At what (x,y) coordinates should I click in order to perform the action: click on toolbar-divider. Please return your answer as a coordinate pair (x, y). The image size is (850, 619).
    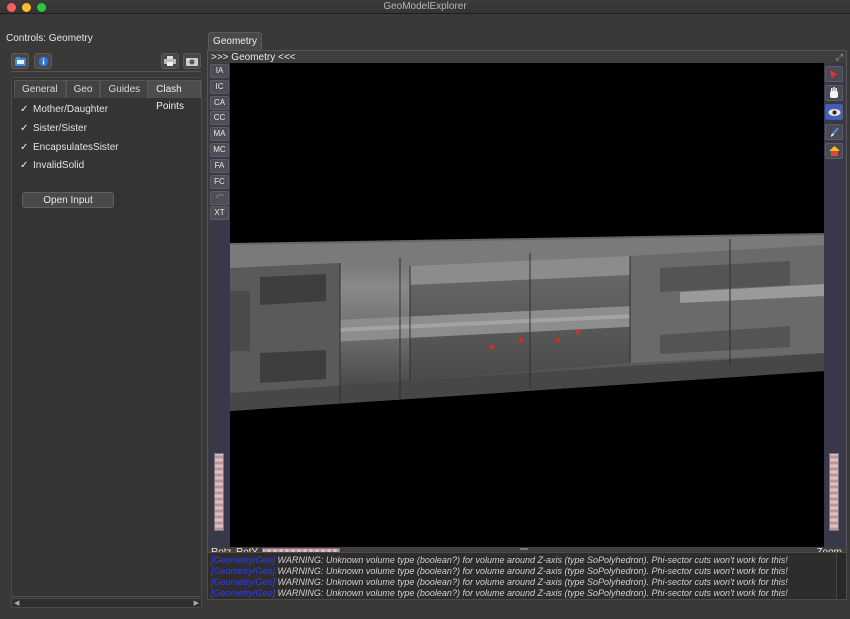
    Looking at the image, I should click on (106, 71).